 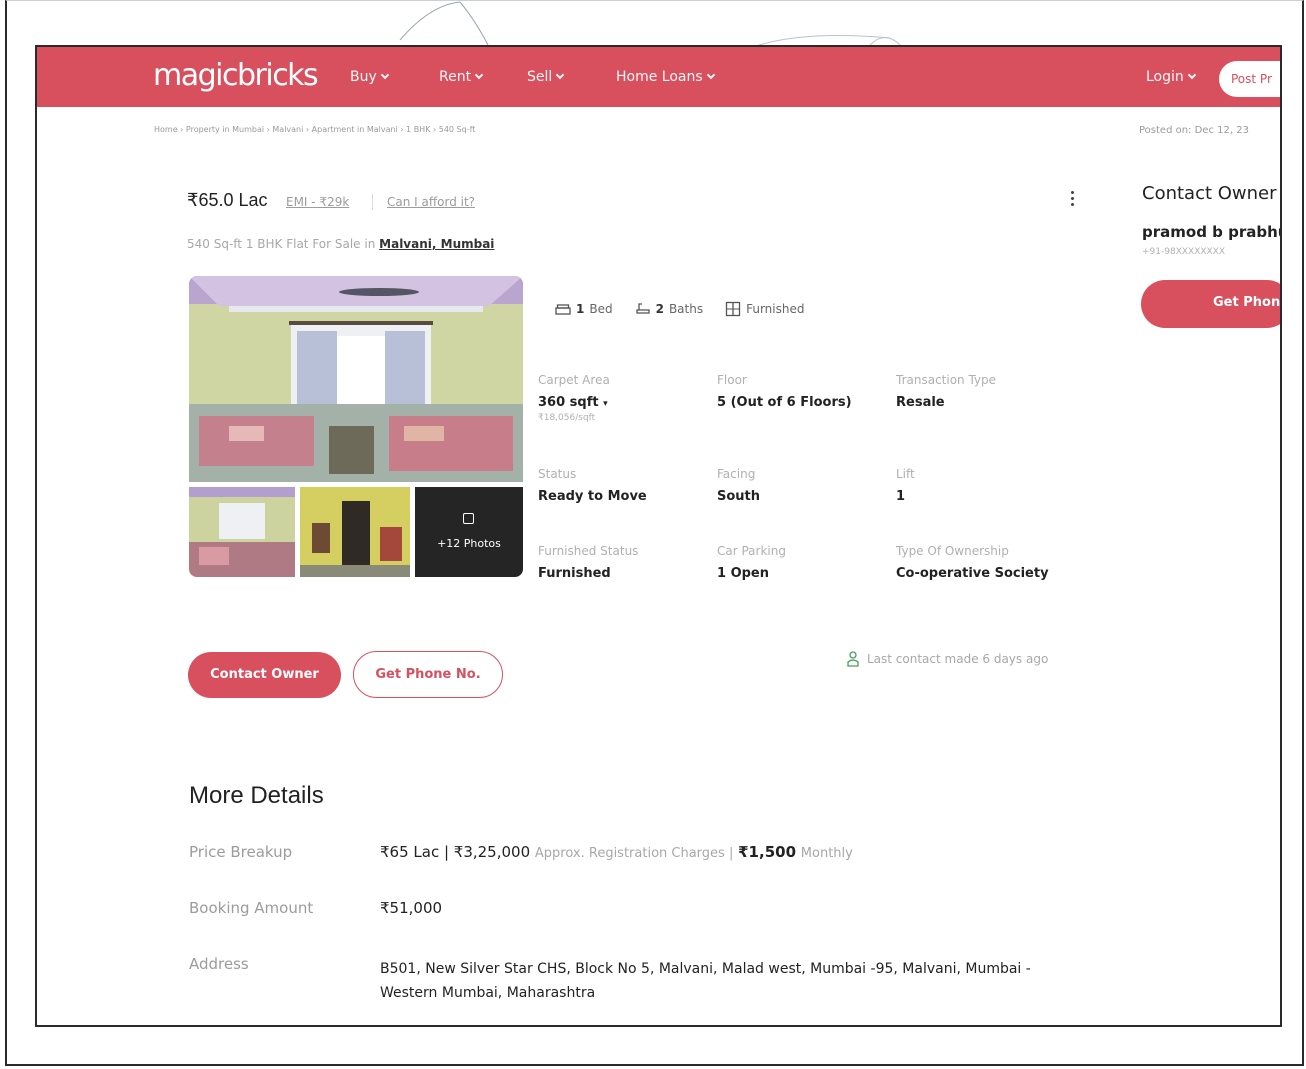 I want to click on feature-beds: 1 Bed, so click(x=584, y=309).